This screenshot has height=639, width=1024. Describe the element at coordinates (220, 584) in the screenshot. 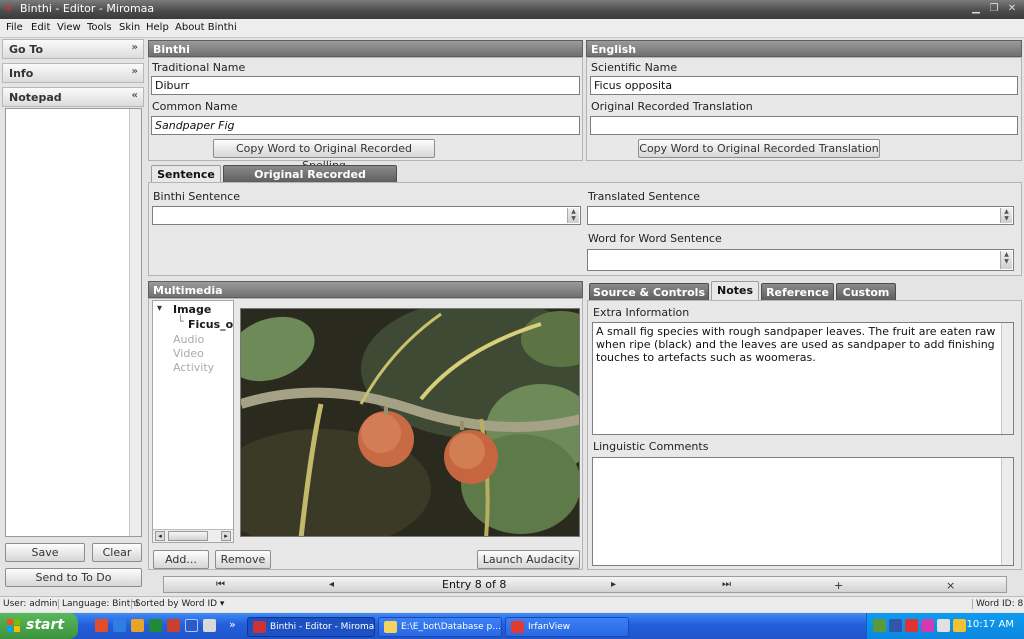

I see `first-record-icon: ⏮` at that location.